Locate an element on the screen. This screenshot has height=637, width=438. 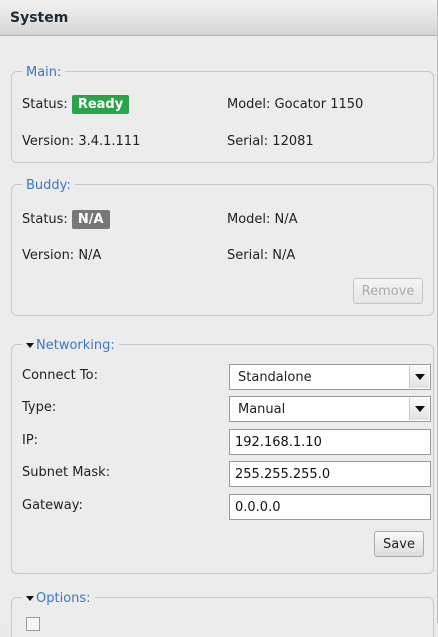
buddy-model: Model: N/A is located at coordinates (262, 219).